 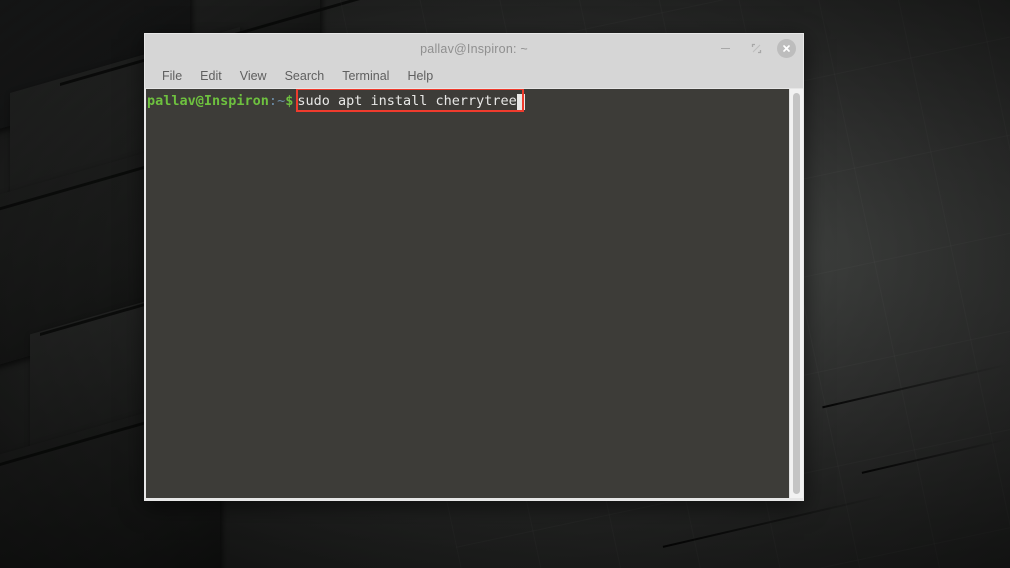 I want to click on menubar: File Edit View Search Terminal Help, so click(x=474, y=75).